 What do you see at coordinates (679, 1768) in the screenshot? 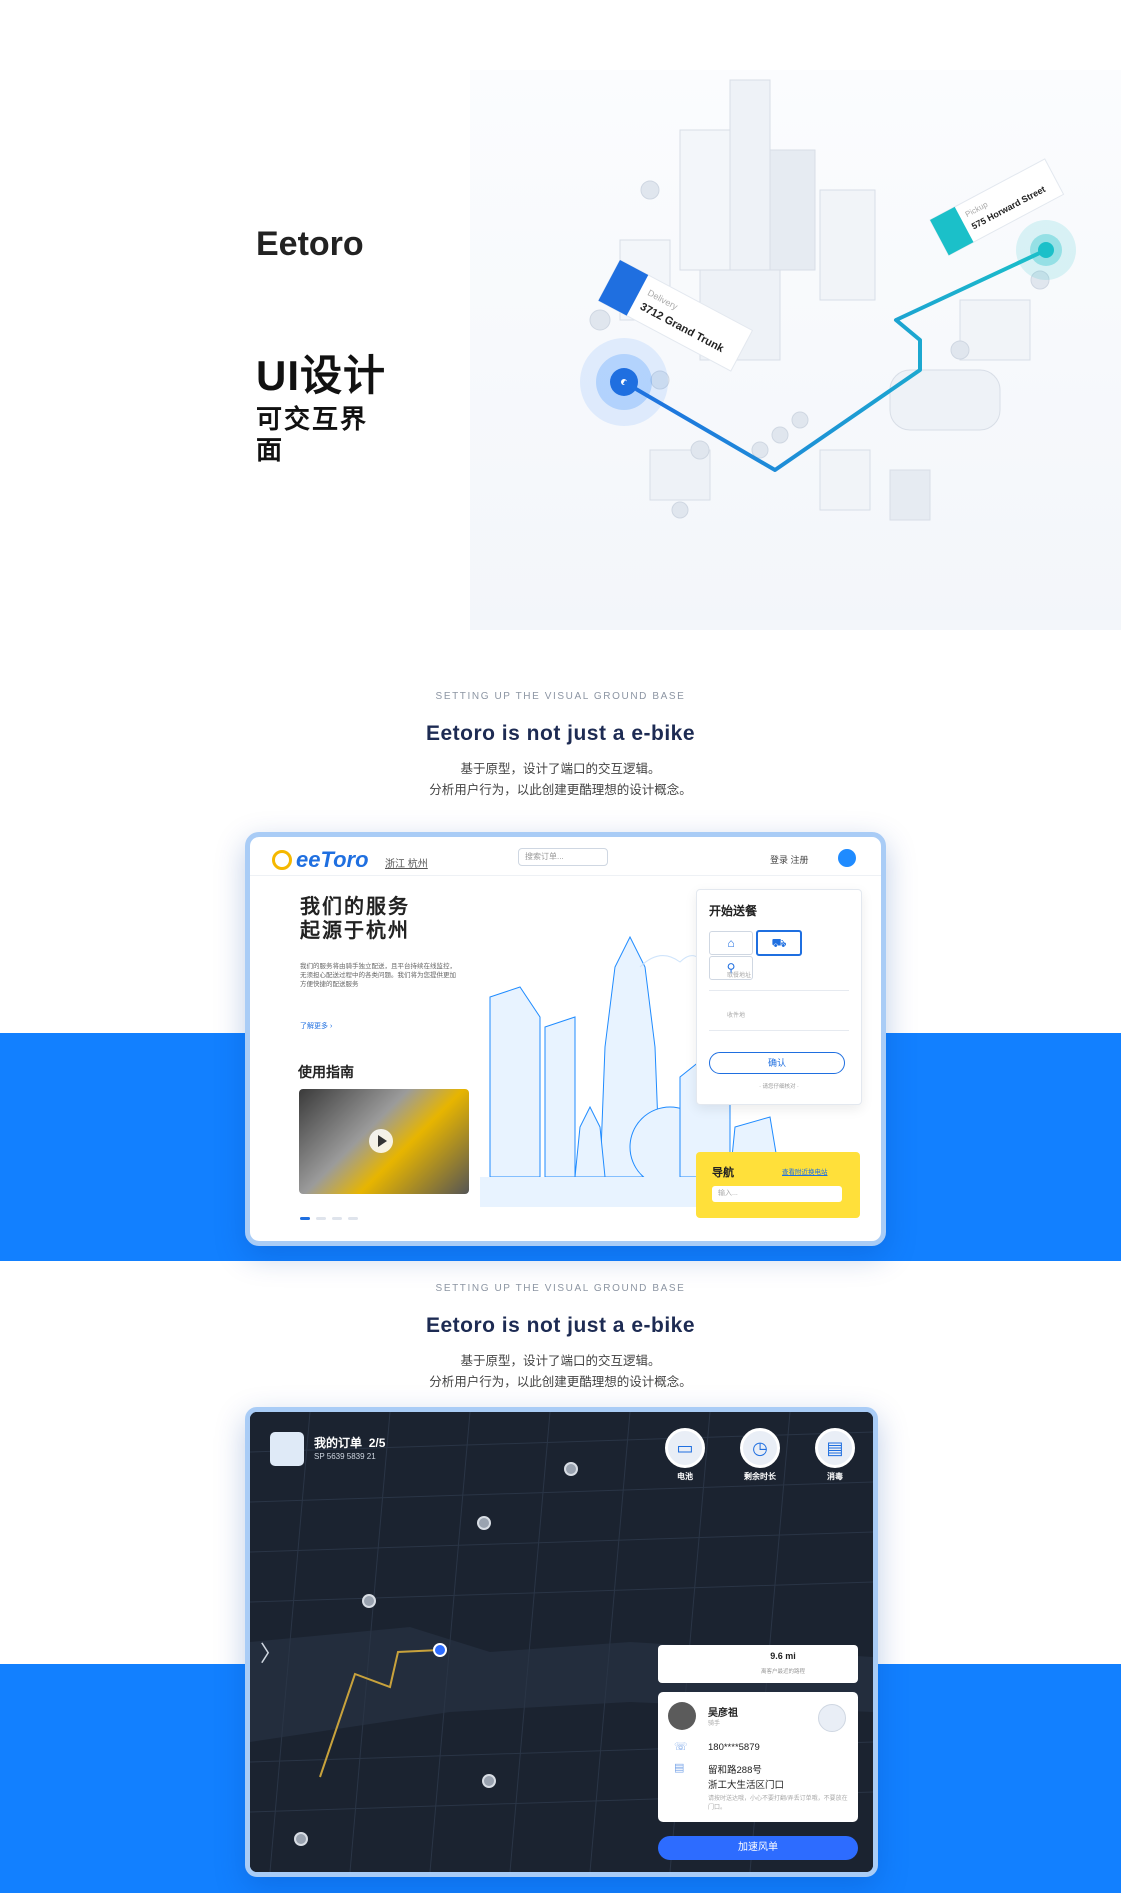
I see `document-icon: ▤` at bounding box center [679, 1768].